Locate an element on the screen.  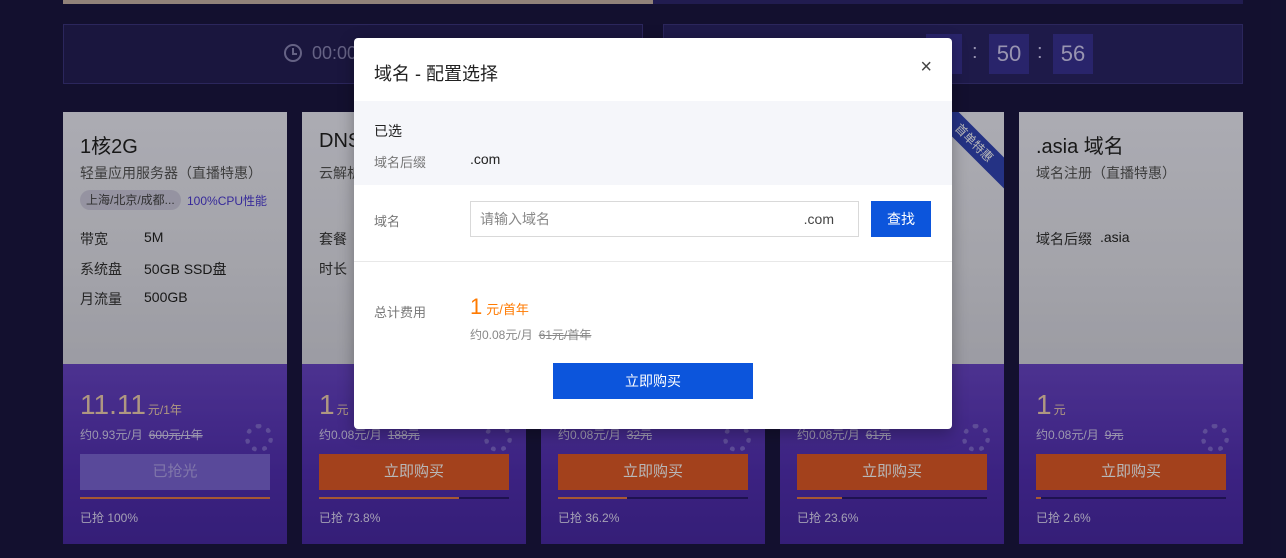
domain-suffix: .com is located at coordinates (818, 219).